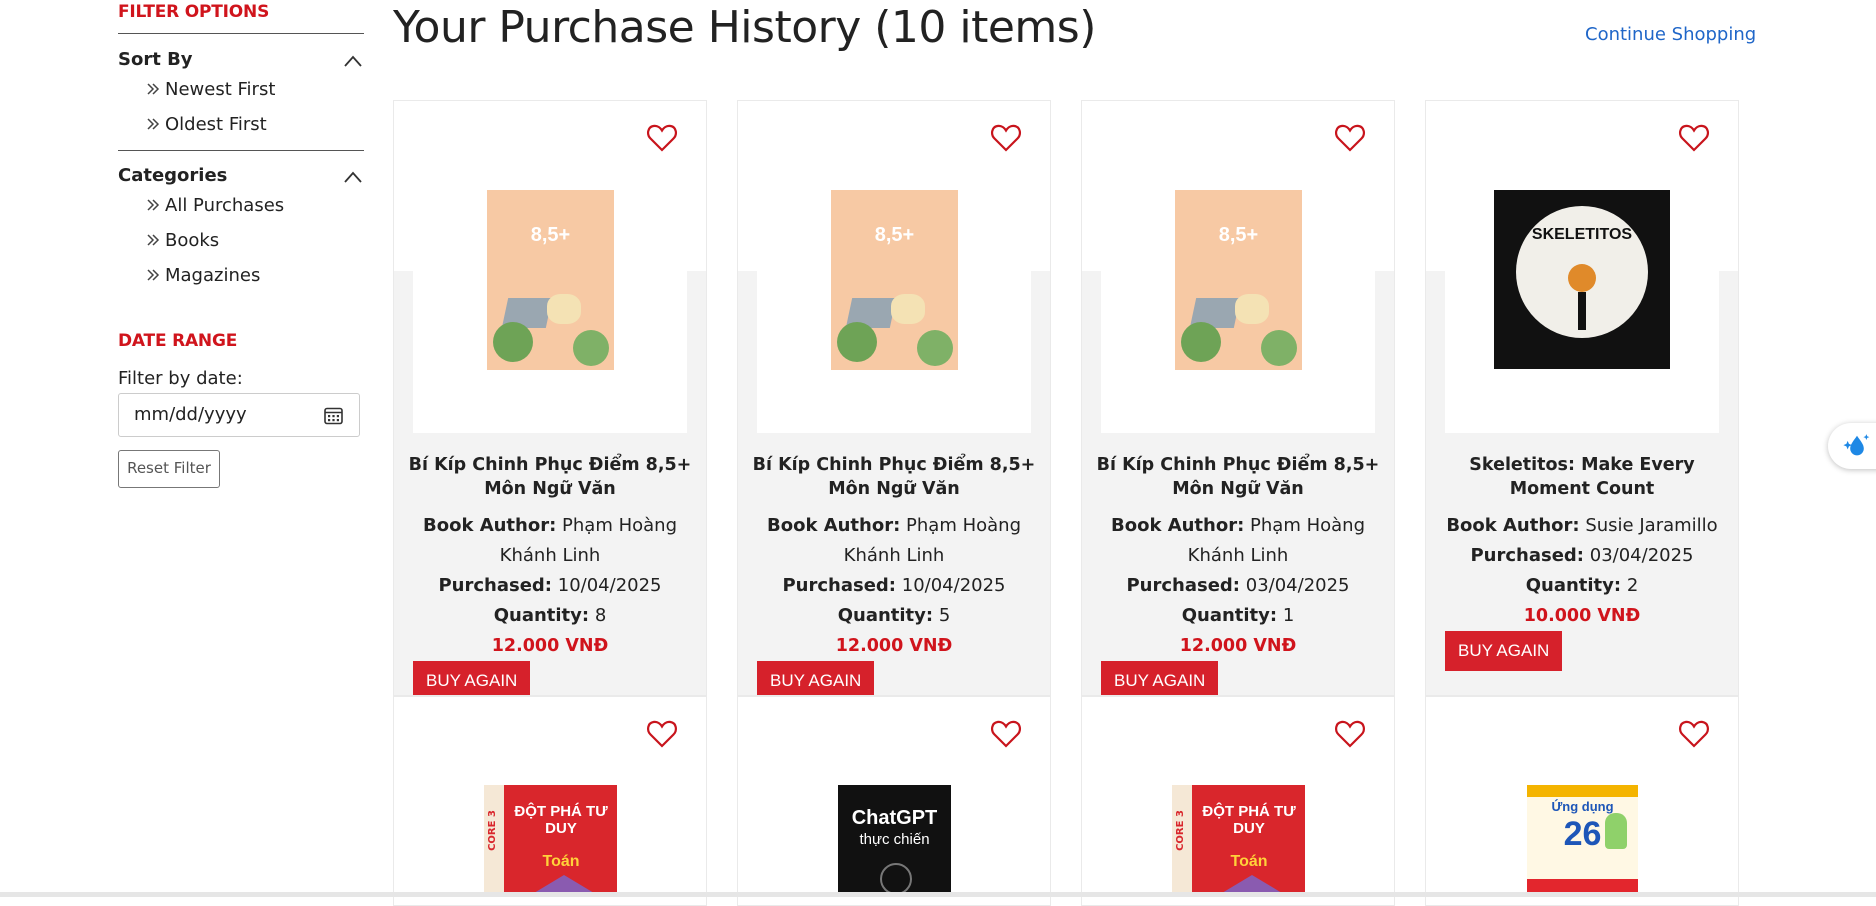  I want to click on categories-header: Categories, so click(241, 177).